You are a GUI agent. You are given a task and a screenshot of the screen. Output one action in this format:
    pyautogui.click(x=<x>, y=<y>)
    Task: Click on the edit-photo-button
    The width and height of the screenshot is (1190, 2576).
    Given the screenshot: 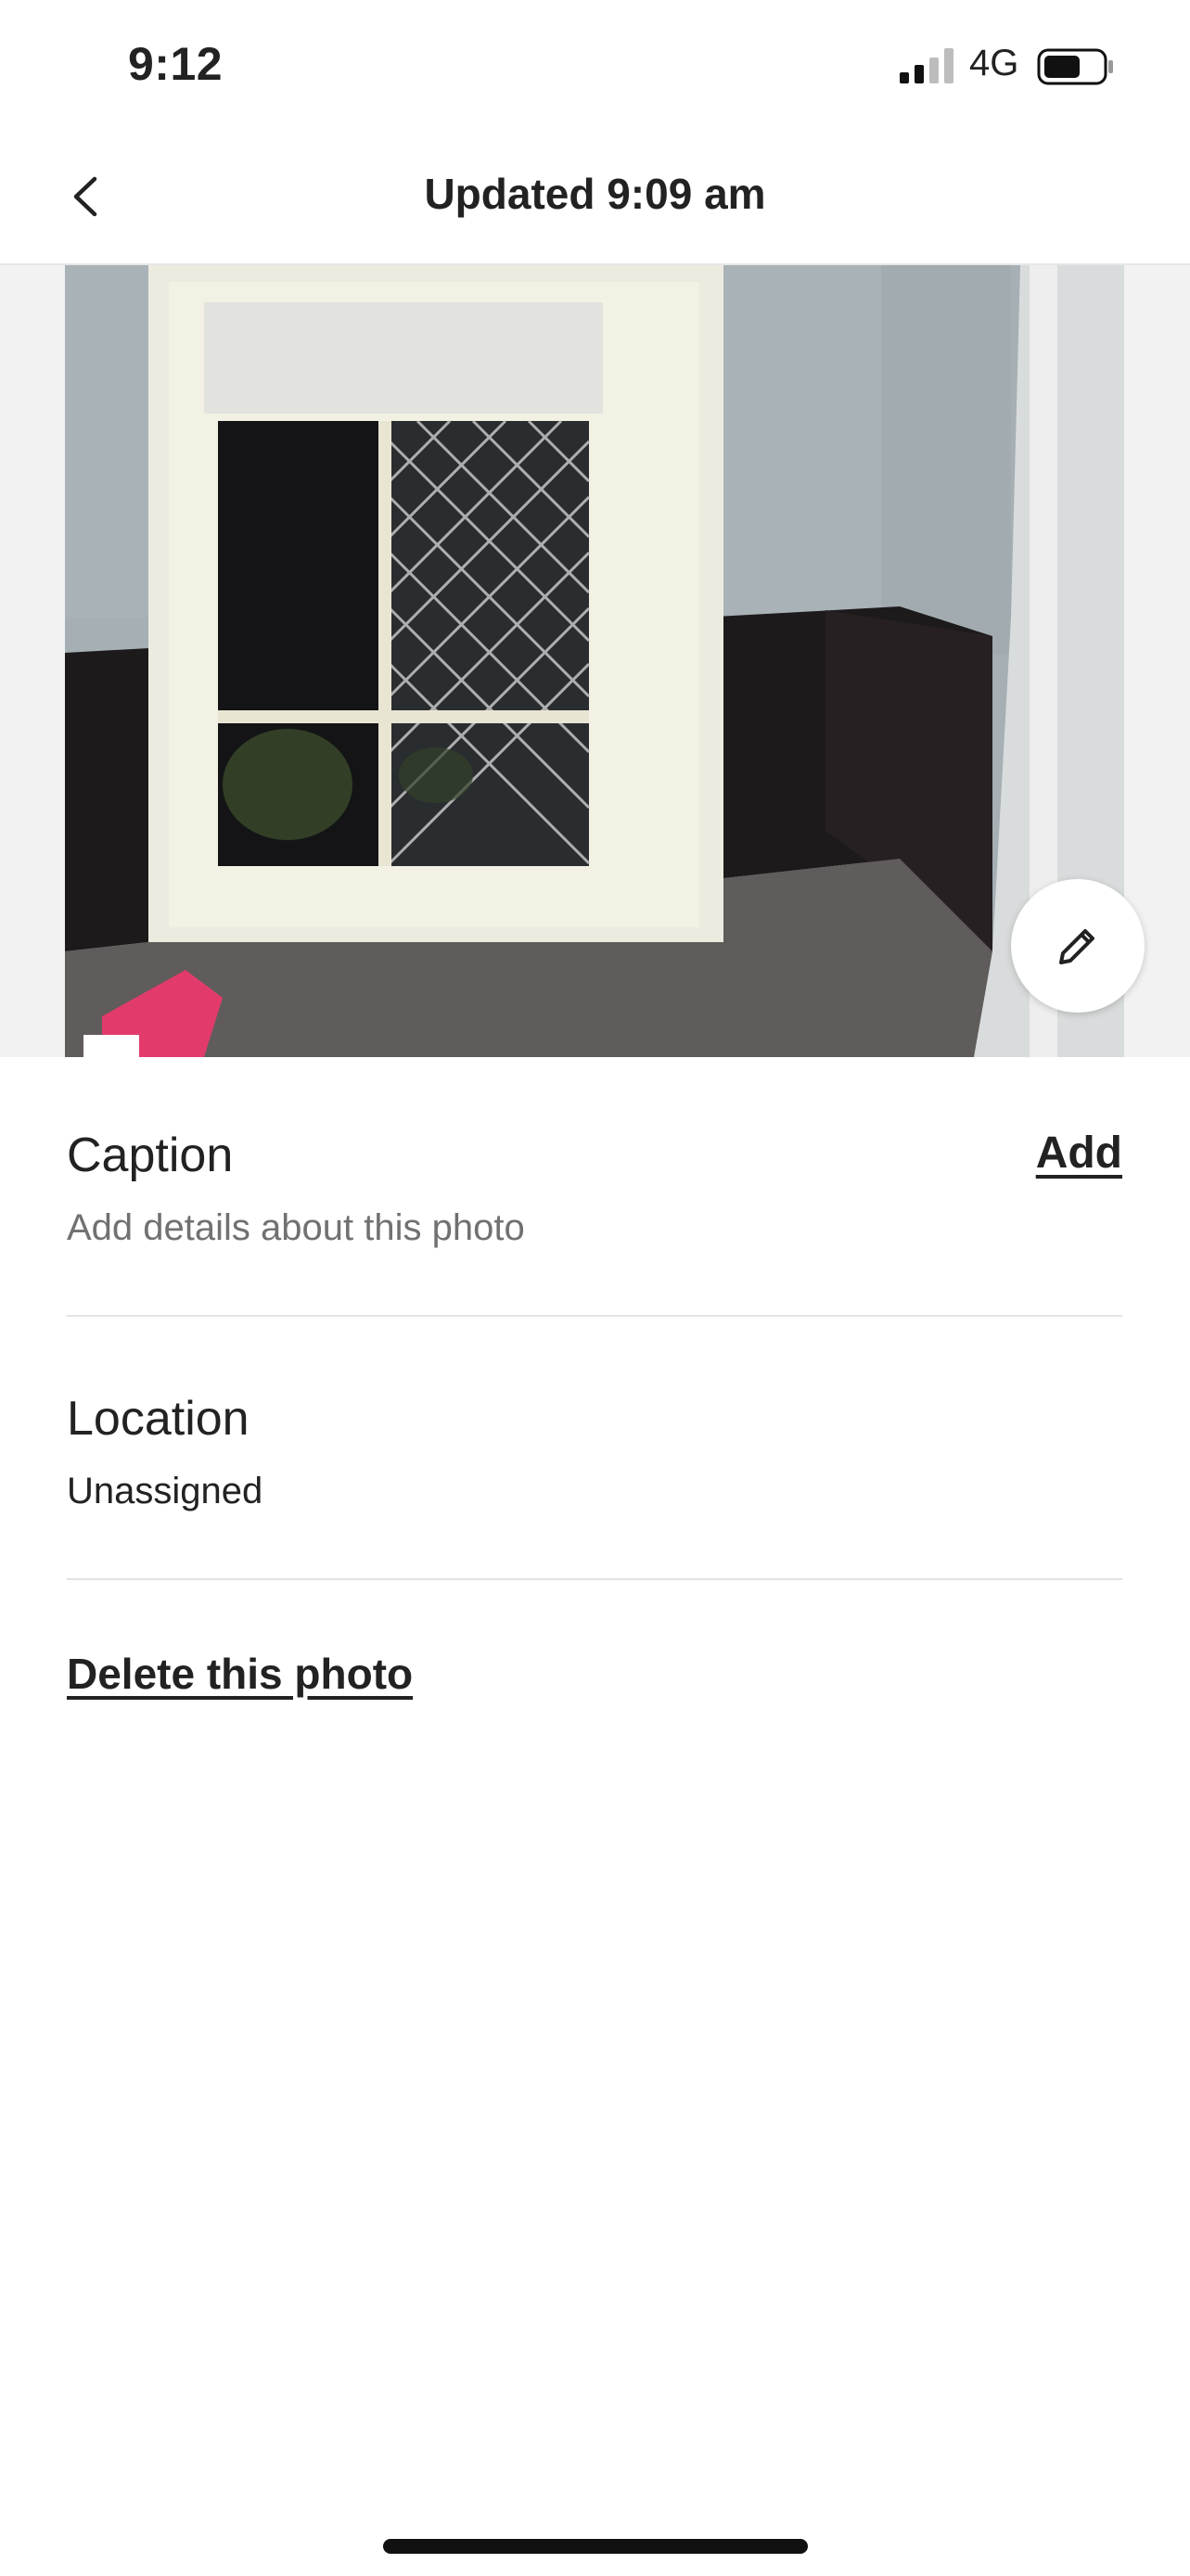 What is the action you would take?
    pyautogui.click(x=1078, y=946)
    